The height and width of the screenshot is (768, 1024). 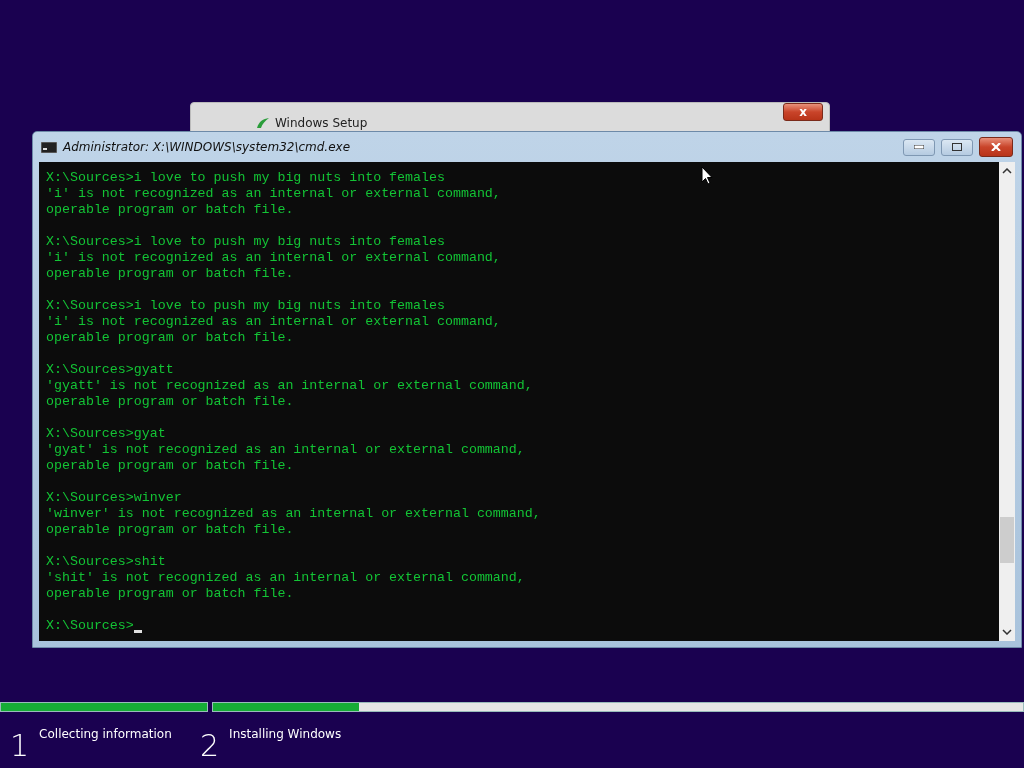 I want to click on console-line: X:\Sources>gyatt, so click(x=110, y=370).